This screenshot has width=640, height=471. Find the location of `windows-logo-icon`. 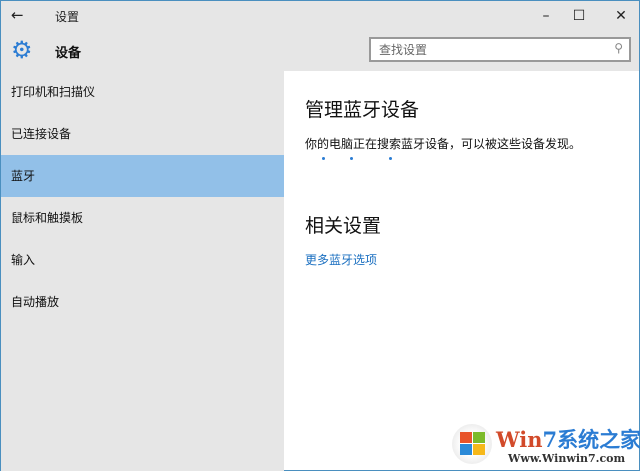

windows-logo-icon is located at coordinates (472, 444).